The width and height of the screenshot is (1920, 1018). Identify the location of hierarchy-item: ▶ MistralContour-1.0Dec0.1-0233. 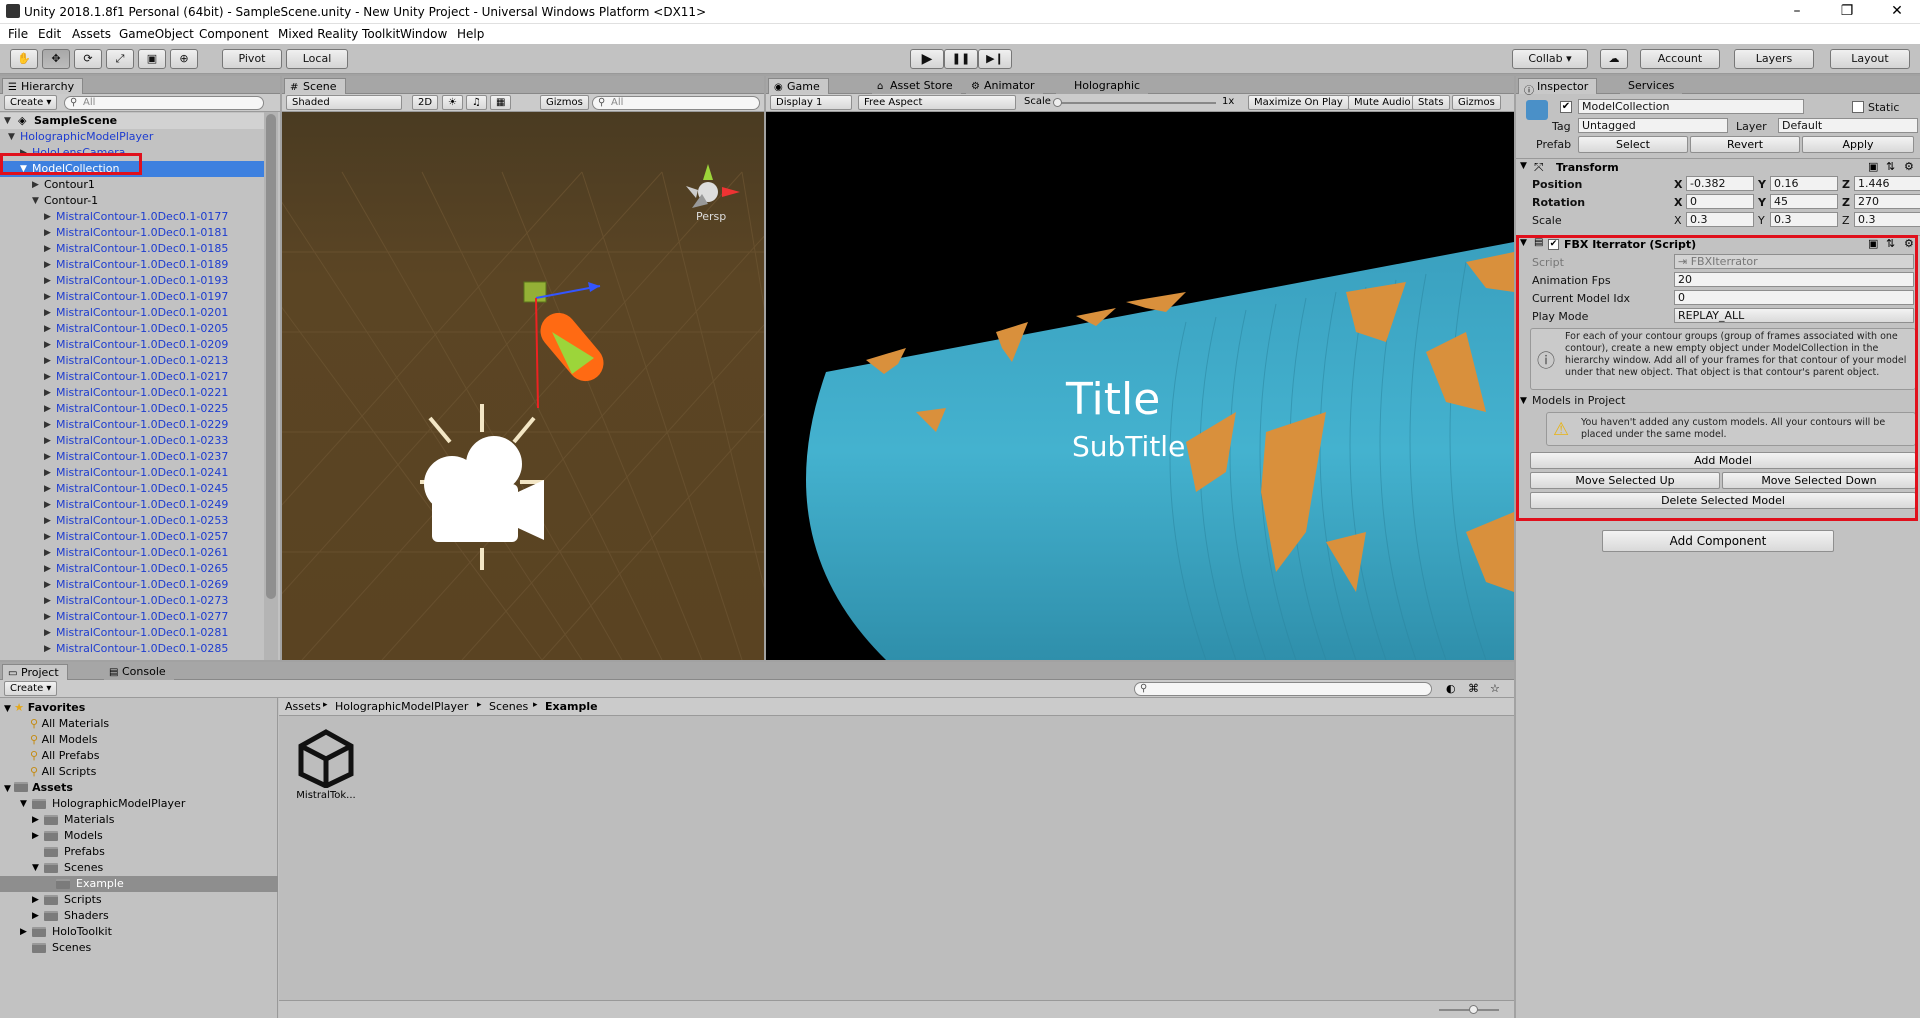
(132, 441).